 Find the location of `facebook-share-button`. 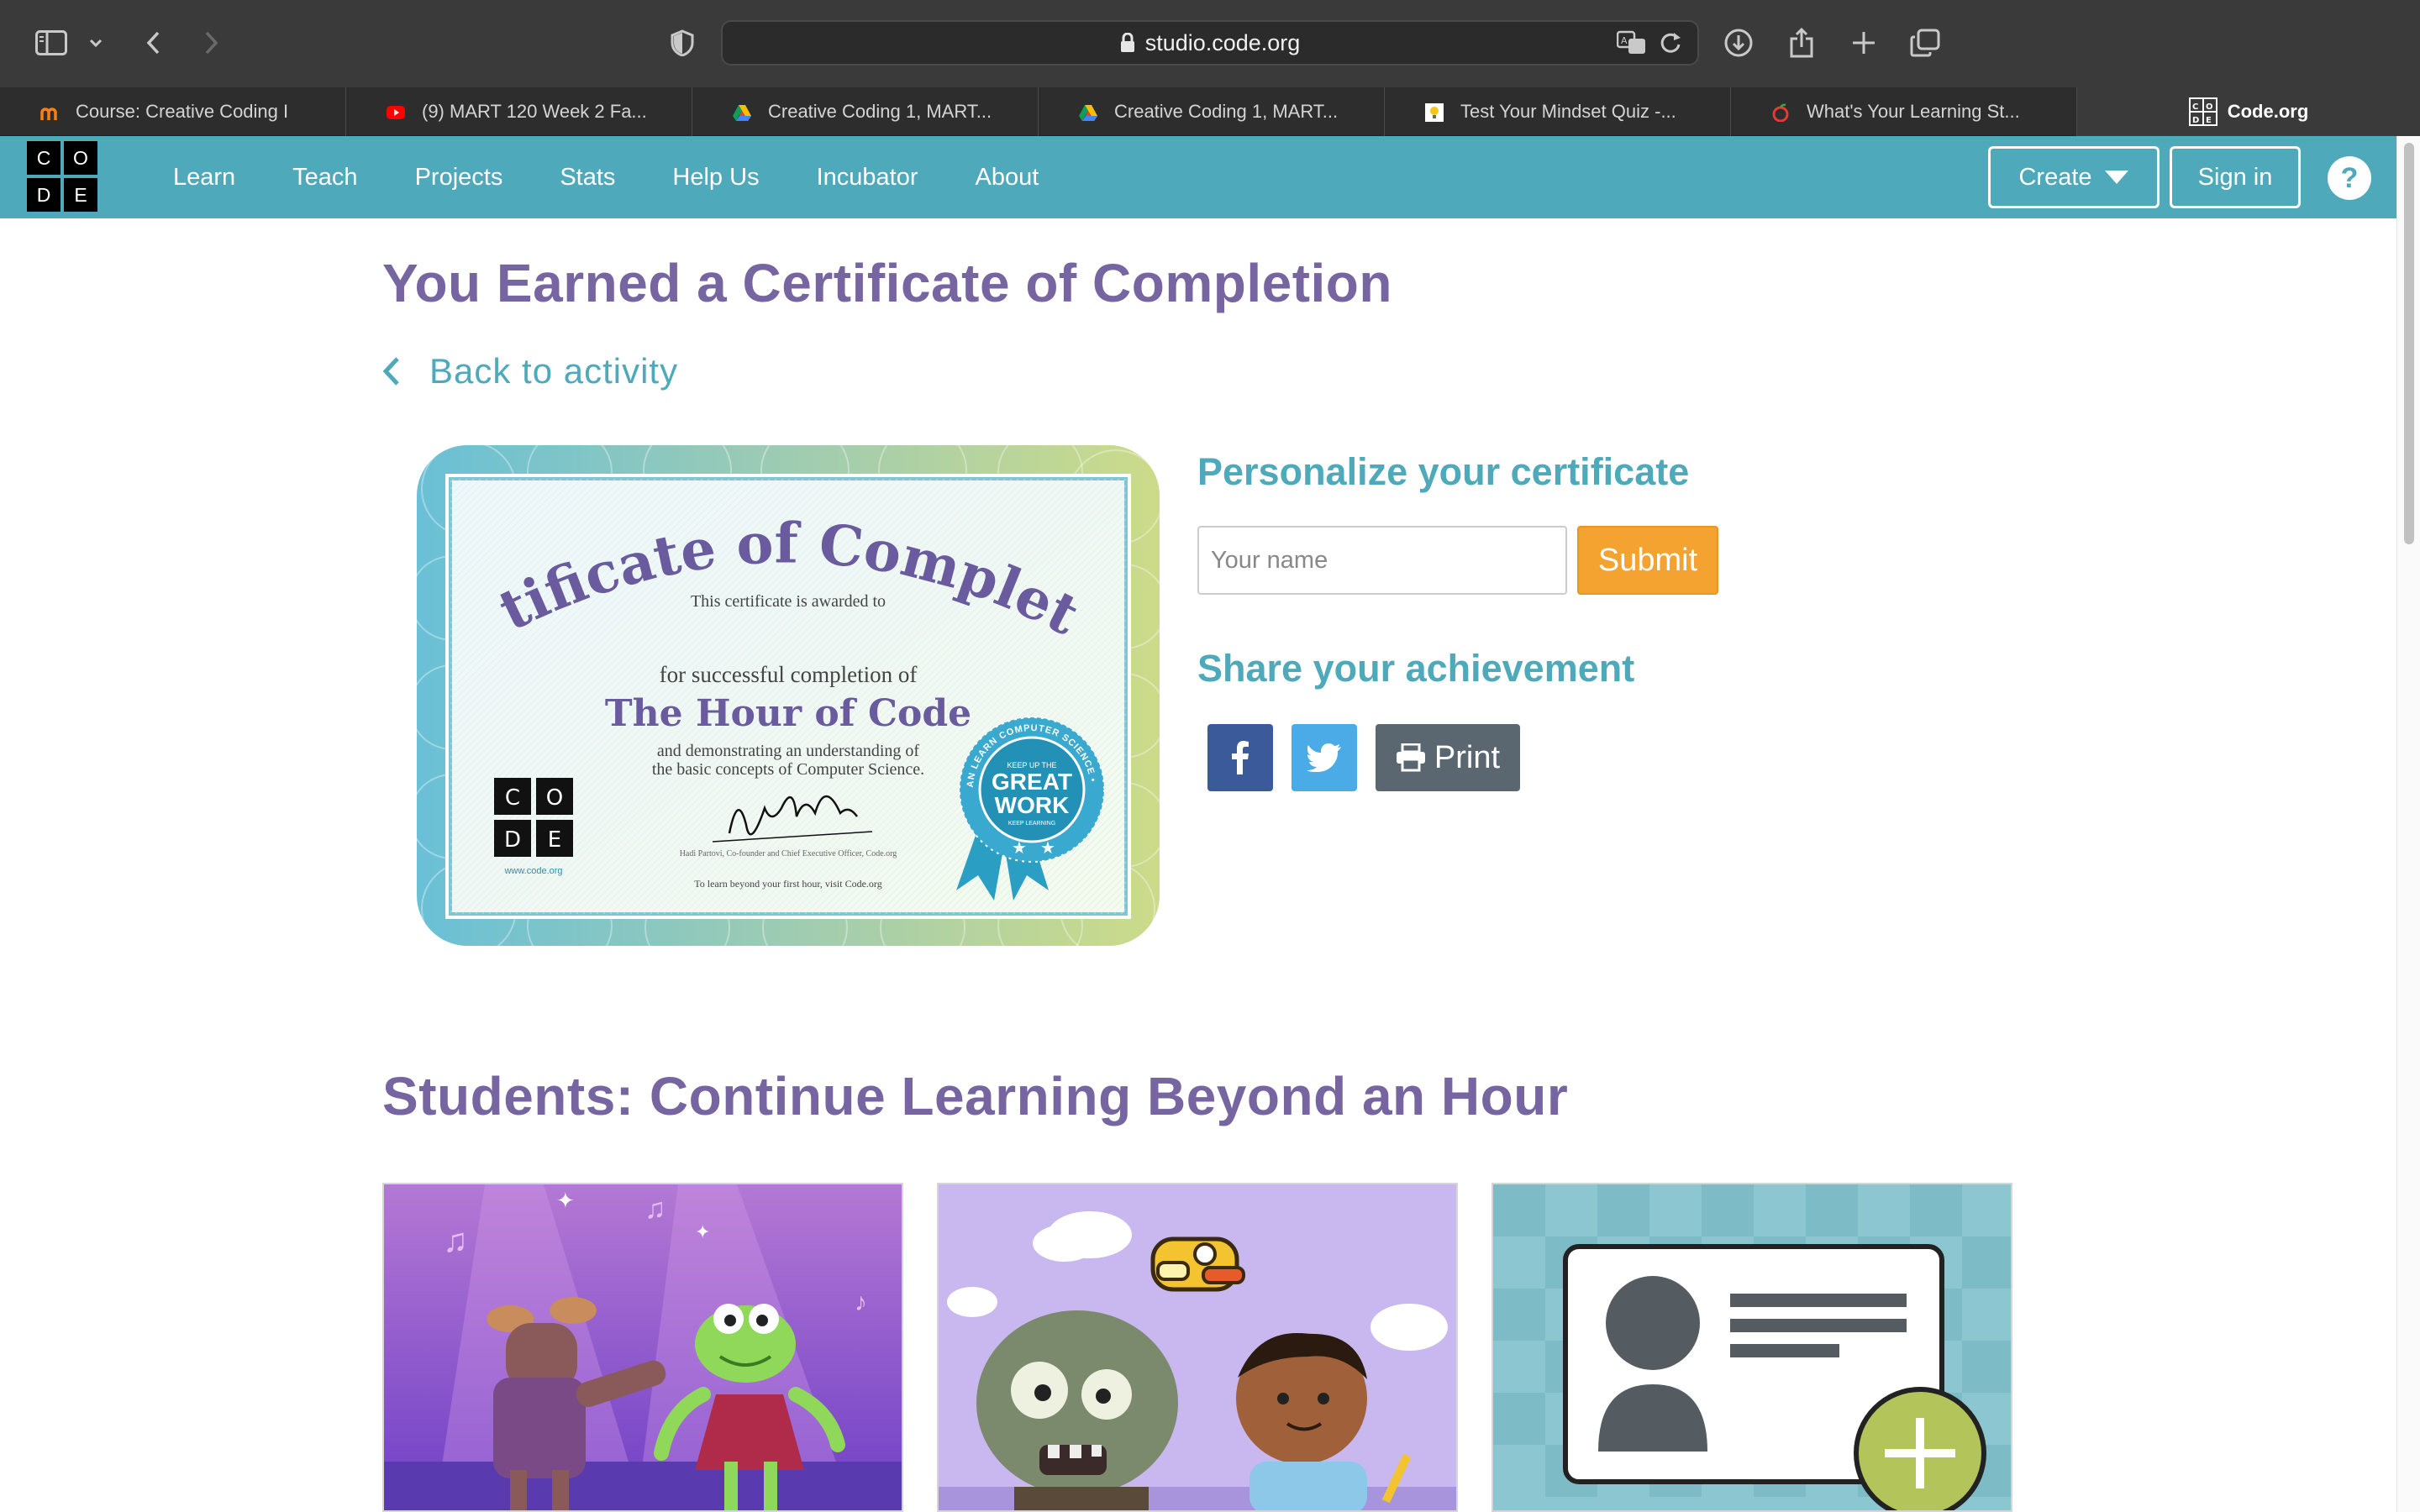

facebook-share-button is located at coordinates (1240, 757).